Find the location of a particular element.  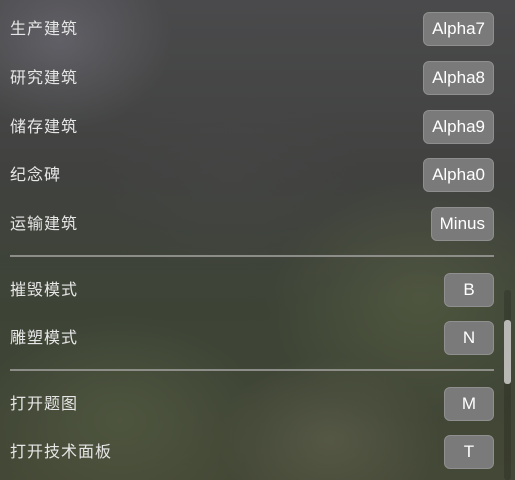

keybinding-label: 打开题图 is located at coordinates (44, 403).